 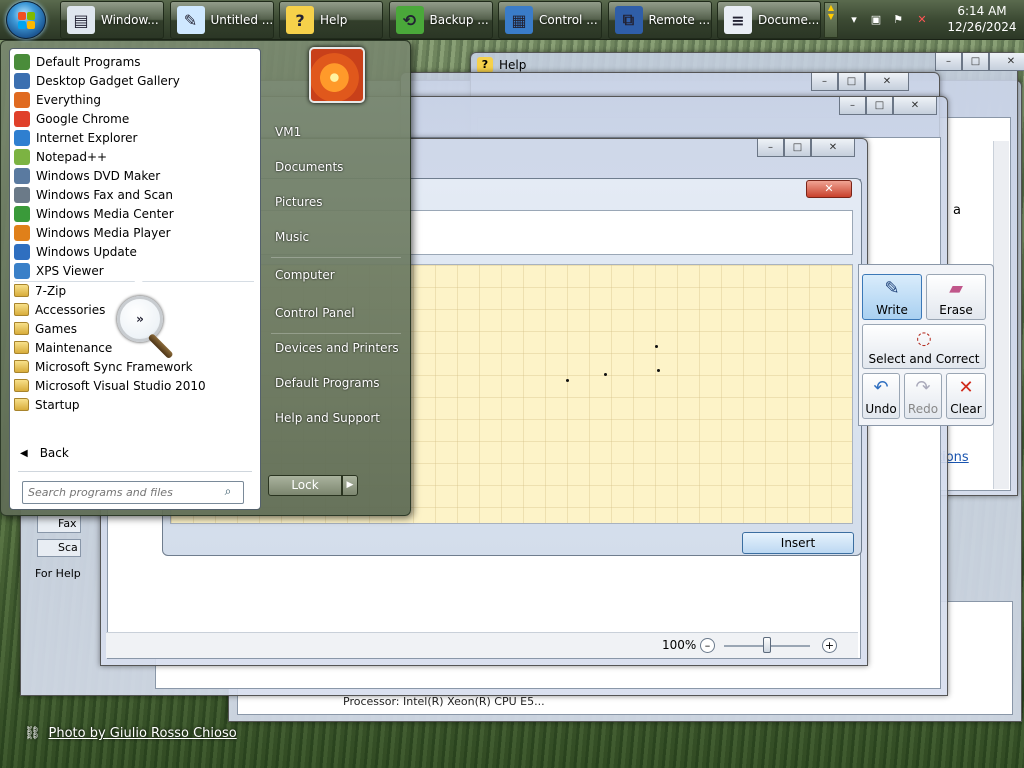 I want to click on program-label: Default Programs, so click(x=88, y=61).